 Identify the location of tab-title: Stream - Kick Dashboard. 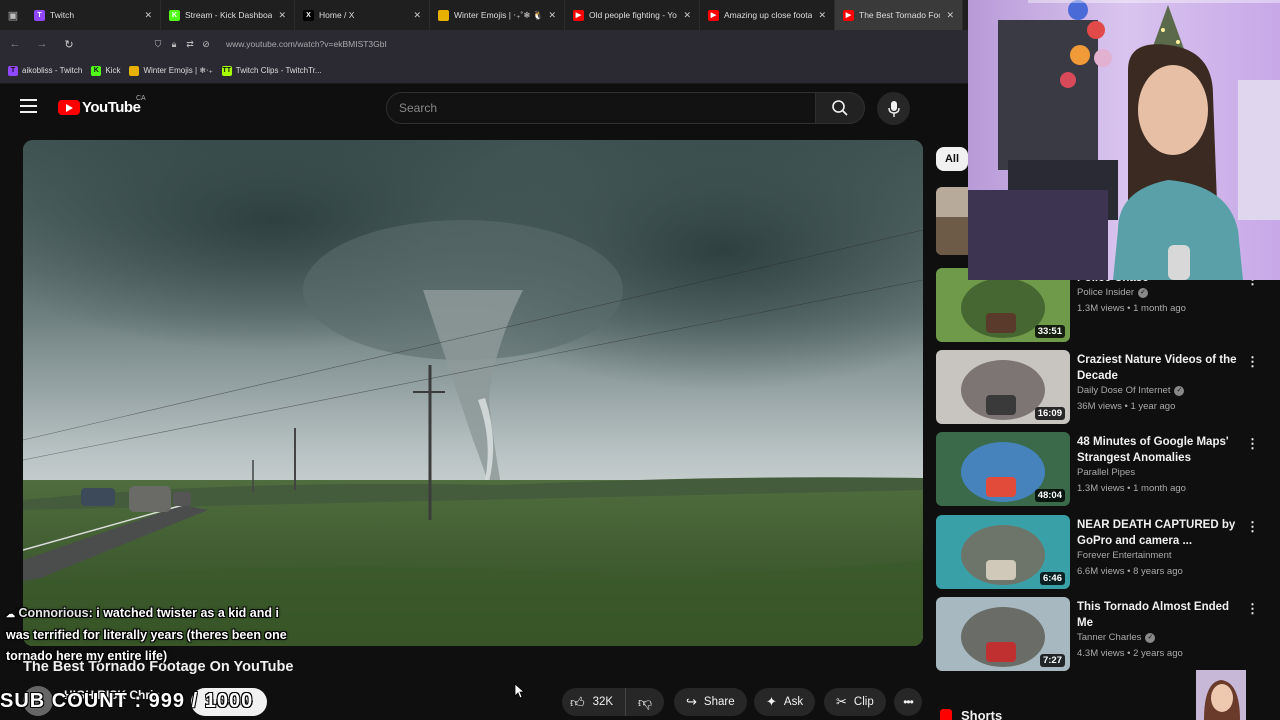
(229, 15).